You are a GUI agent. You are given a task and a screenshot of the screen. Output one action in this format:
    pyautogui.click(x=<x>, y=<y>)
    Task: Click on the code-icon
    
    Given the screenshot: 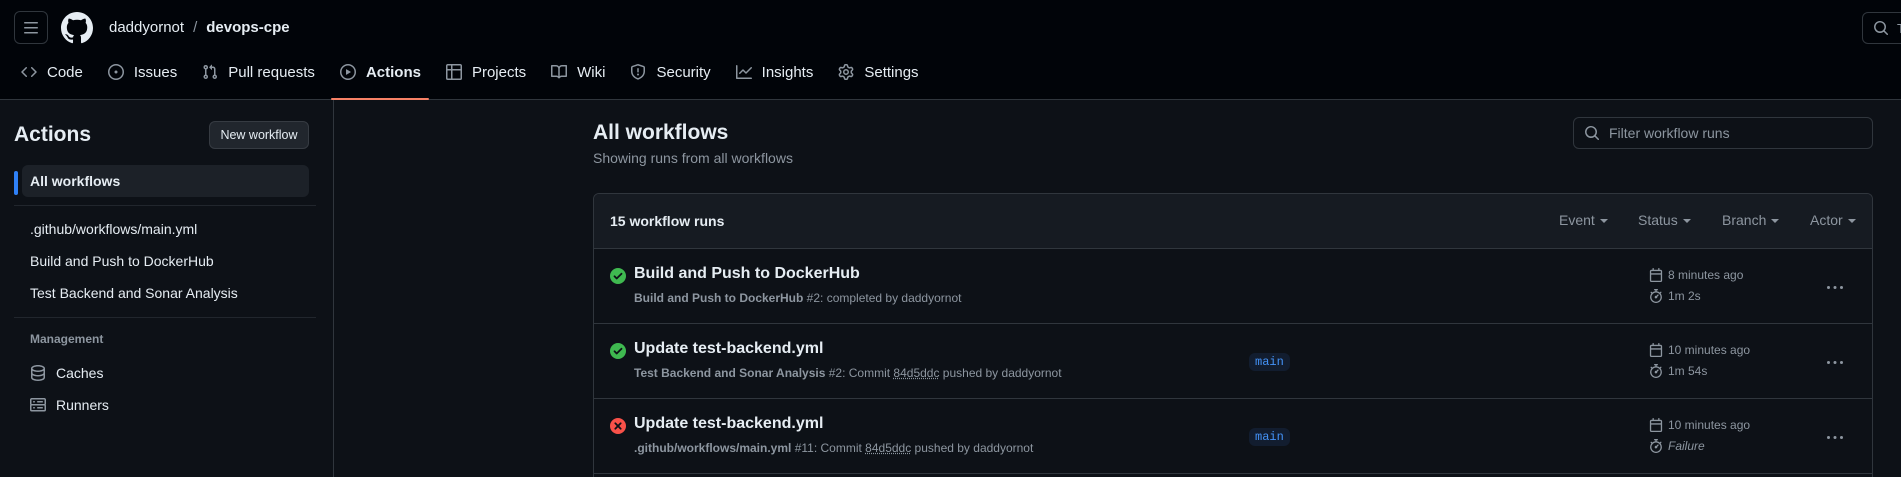 What is the action you would take?
    pyautogui.click(x=29, y=72)
    